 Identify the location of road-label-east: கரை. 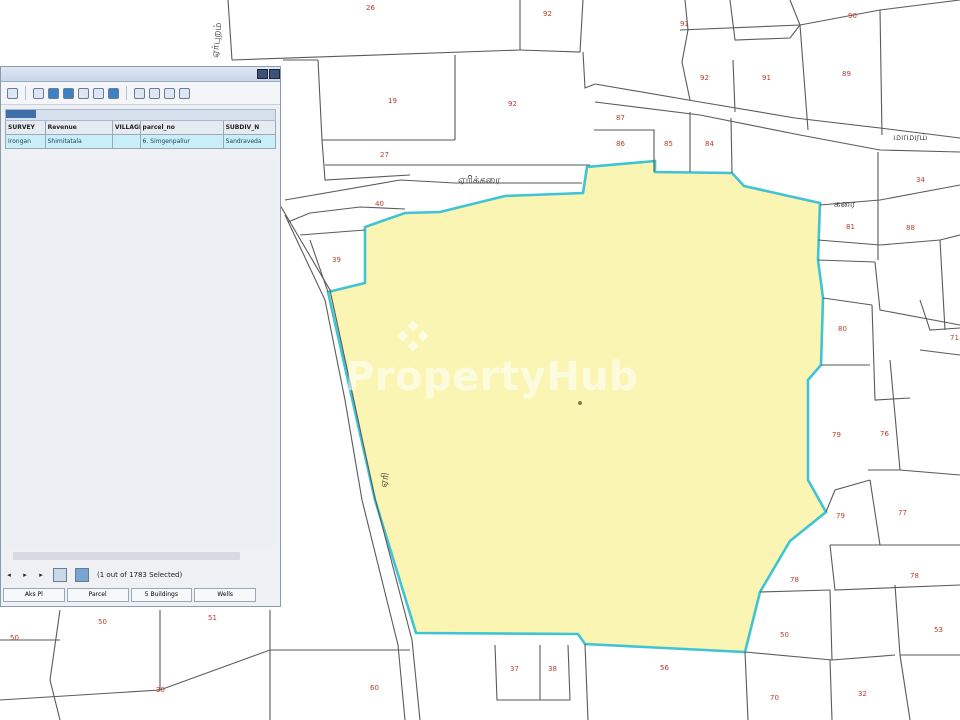
(845, 204).